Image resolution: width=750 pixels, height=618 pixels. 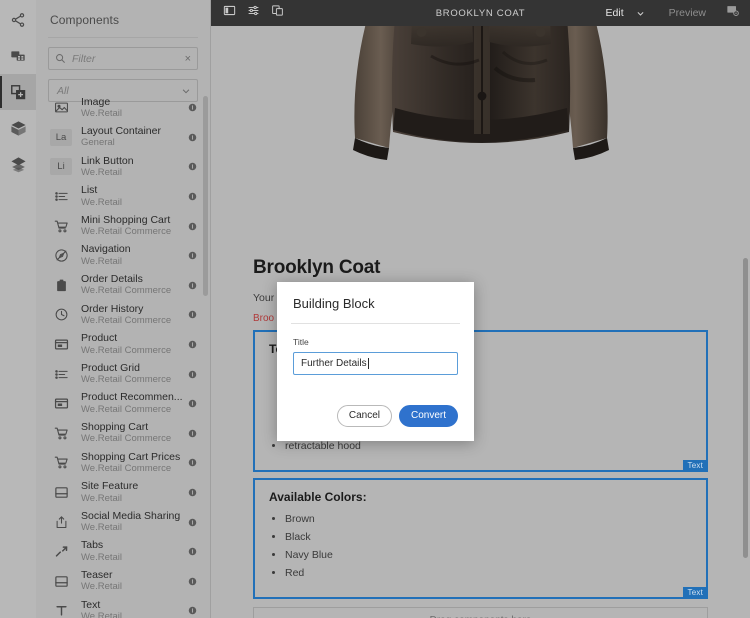 What do you see at coordinates (480, 13) in the screenshot?
I see `editor-toolbar: BROOKLYN COAT Edit Preview` at bounding box center [480, 13].